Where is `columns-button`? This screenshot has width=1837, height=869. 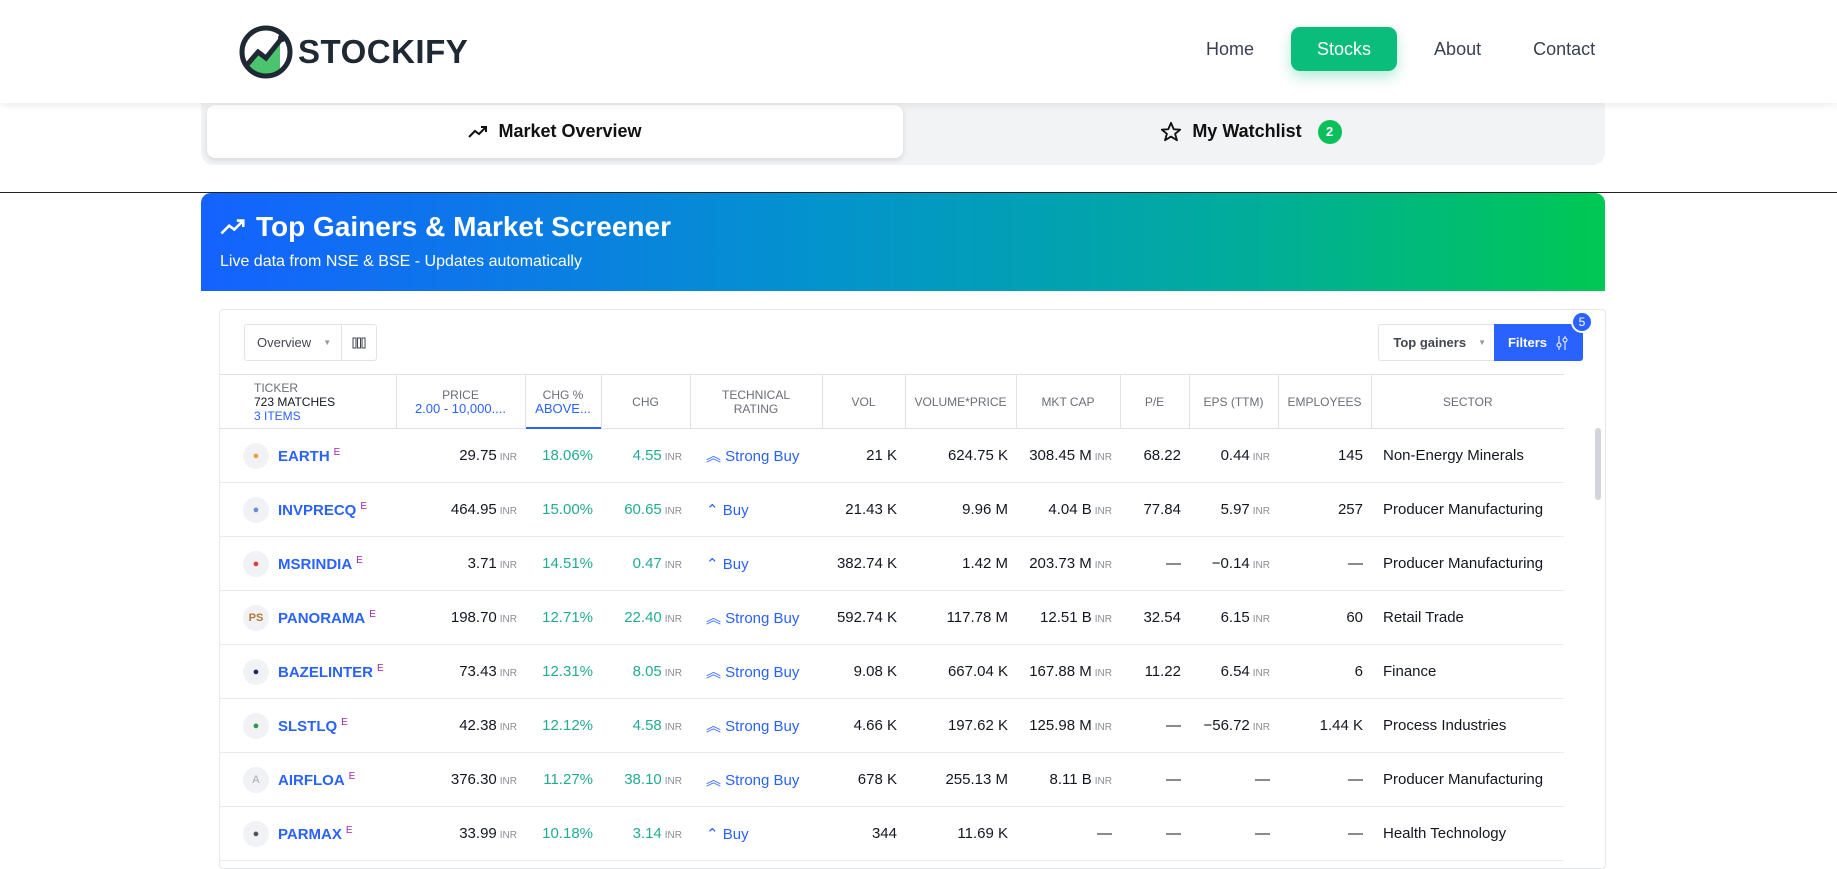 columns-button is located at coordinates (359, 342).